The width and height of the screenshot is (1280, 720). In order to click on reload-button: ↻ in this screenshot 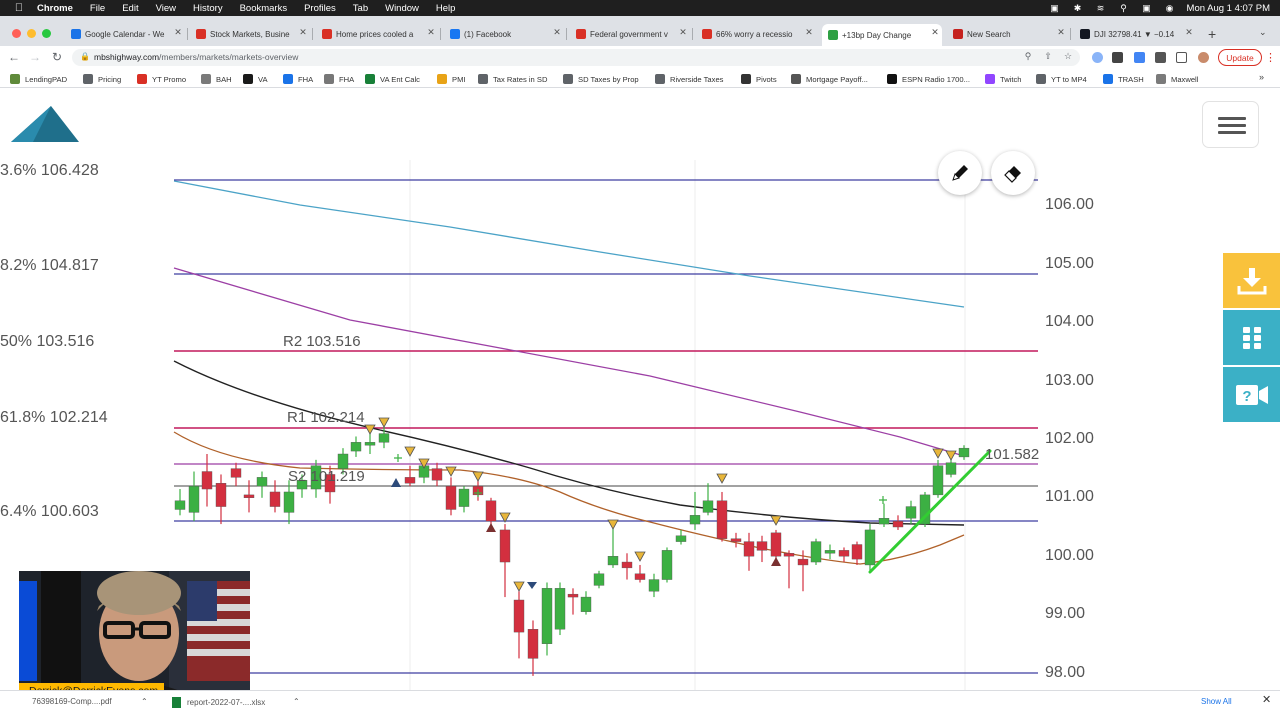, I will do `click(57, 57)`.